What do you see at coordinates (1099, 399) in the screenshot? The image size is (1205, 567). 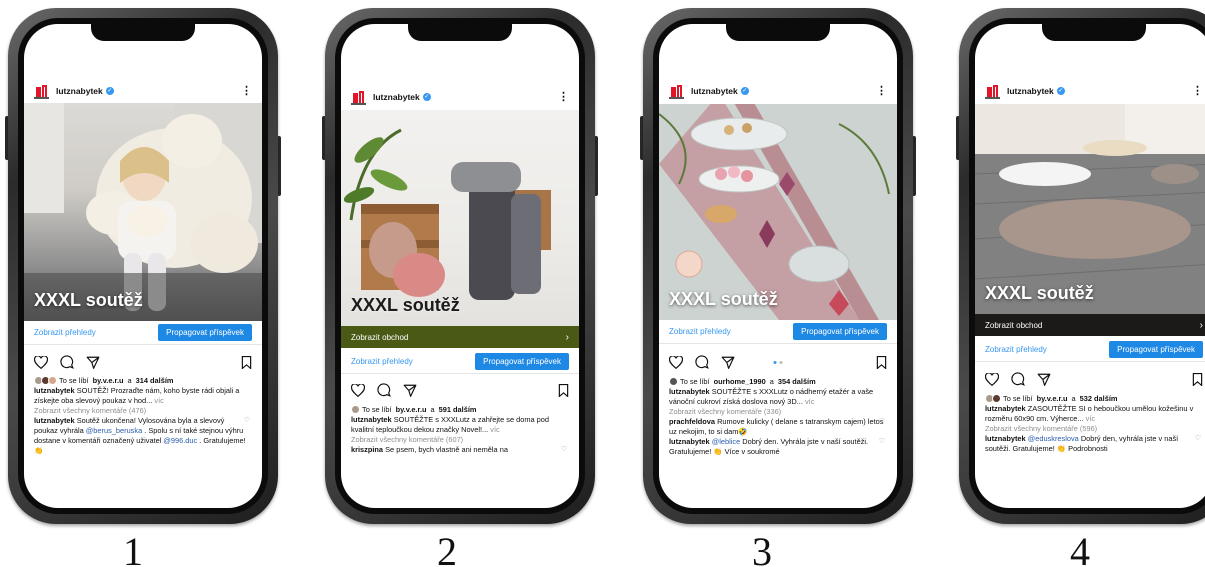 I see `liked-by-count: 532 dalším` at bounding box center [1099, 399].